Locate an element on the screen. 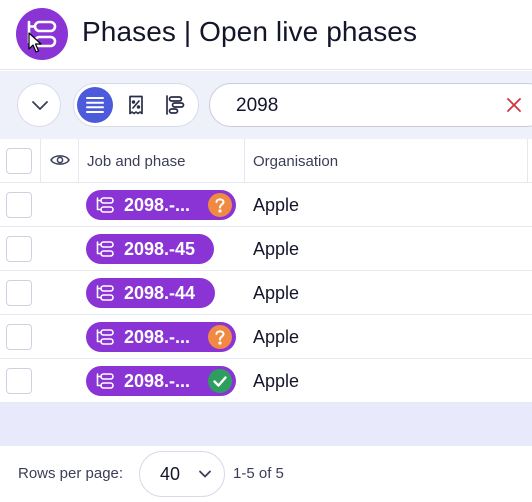 The image size is (532, 502). table-row: 2098.-45 Apple is located at coordinates (266, 249).